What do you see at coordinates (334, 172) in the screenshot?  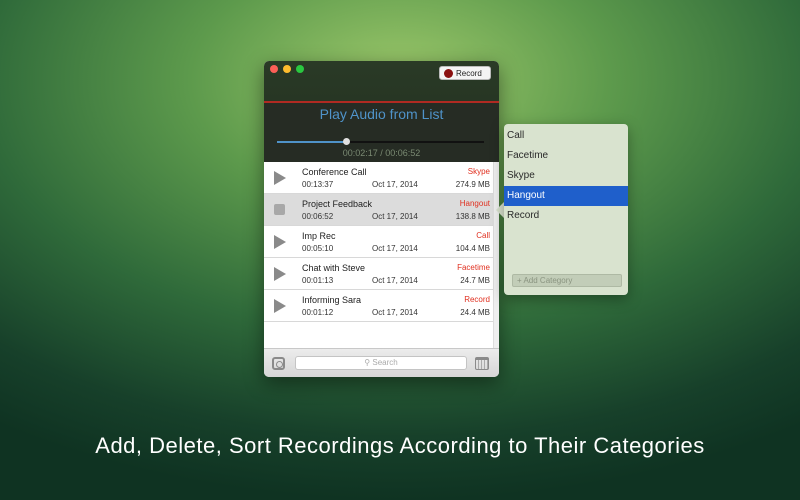 I see `recording-name: Conference Call` at bounding box center [334, 172].